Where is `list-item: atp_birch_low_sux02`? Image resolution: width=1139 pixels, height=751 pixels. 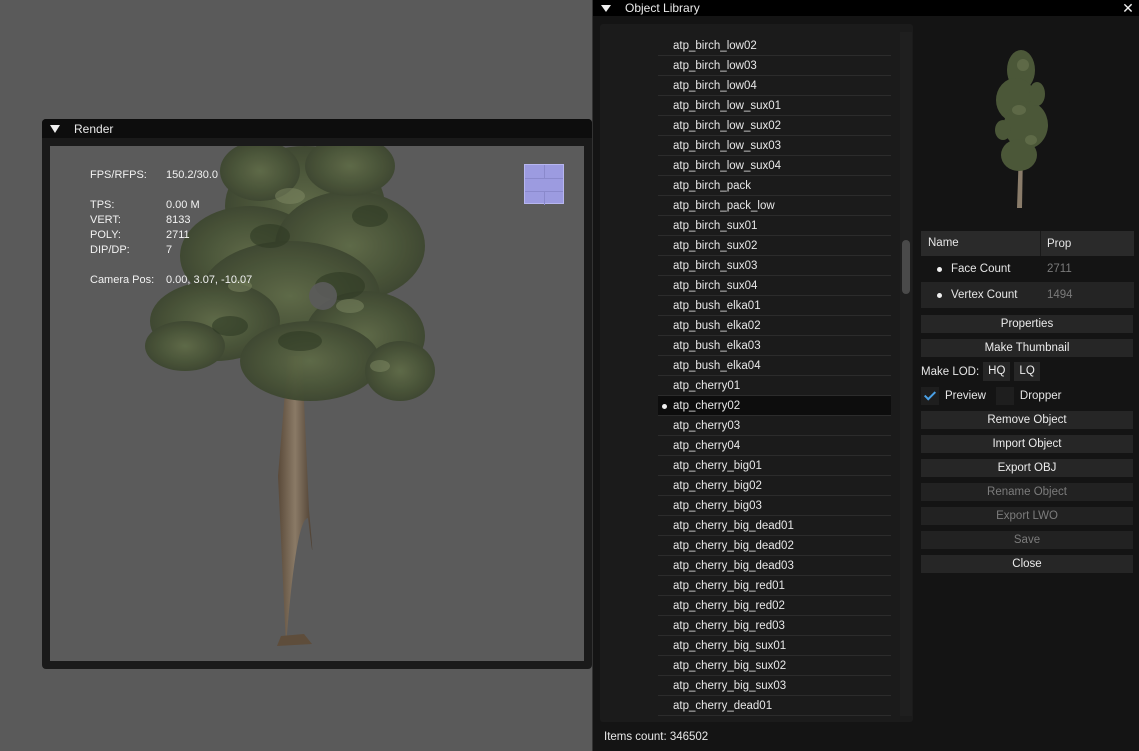 list-item: atp_birch_low_sux02 is located at coordinates (774, 126).